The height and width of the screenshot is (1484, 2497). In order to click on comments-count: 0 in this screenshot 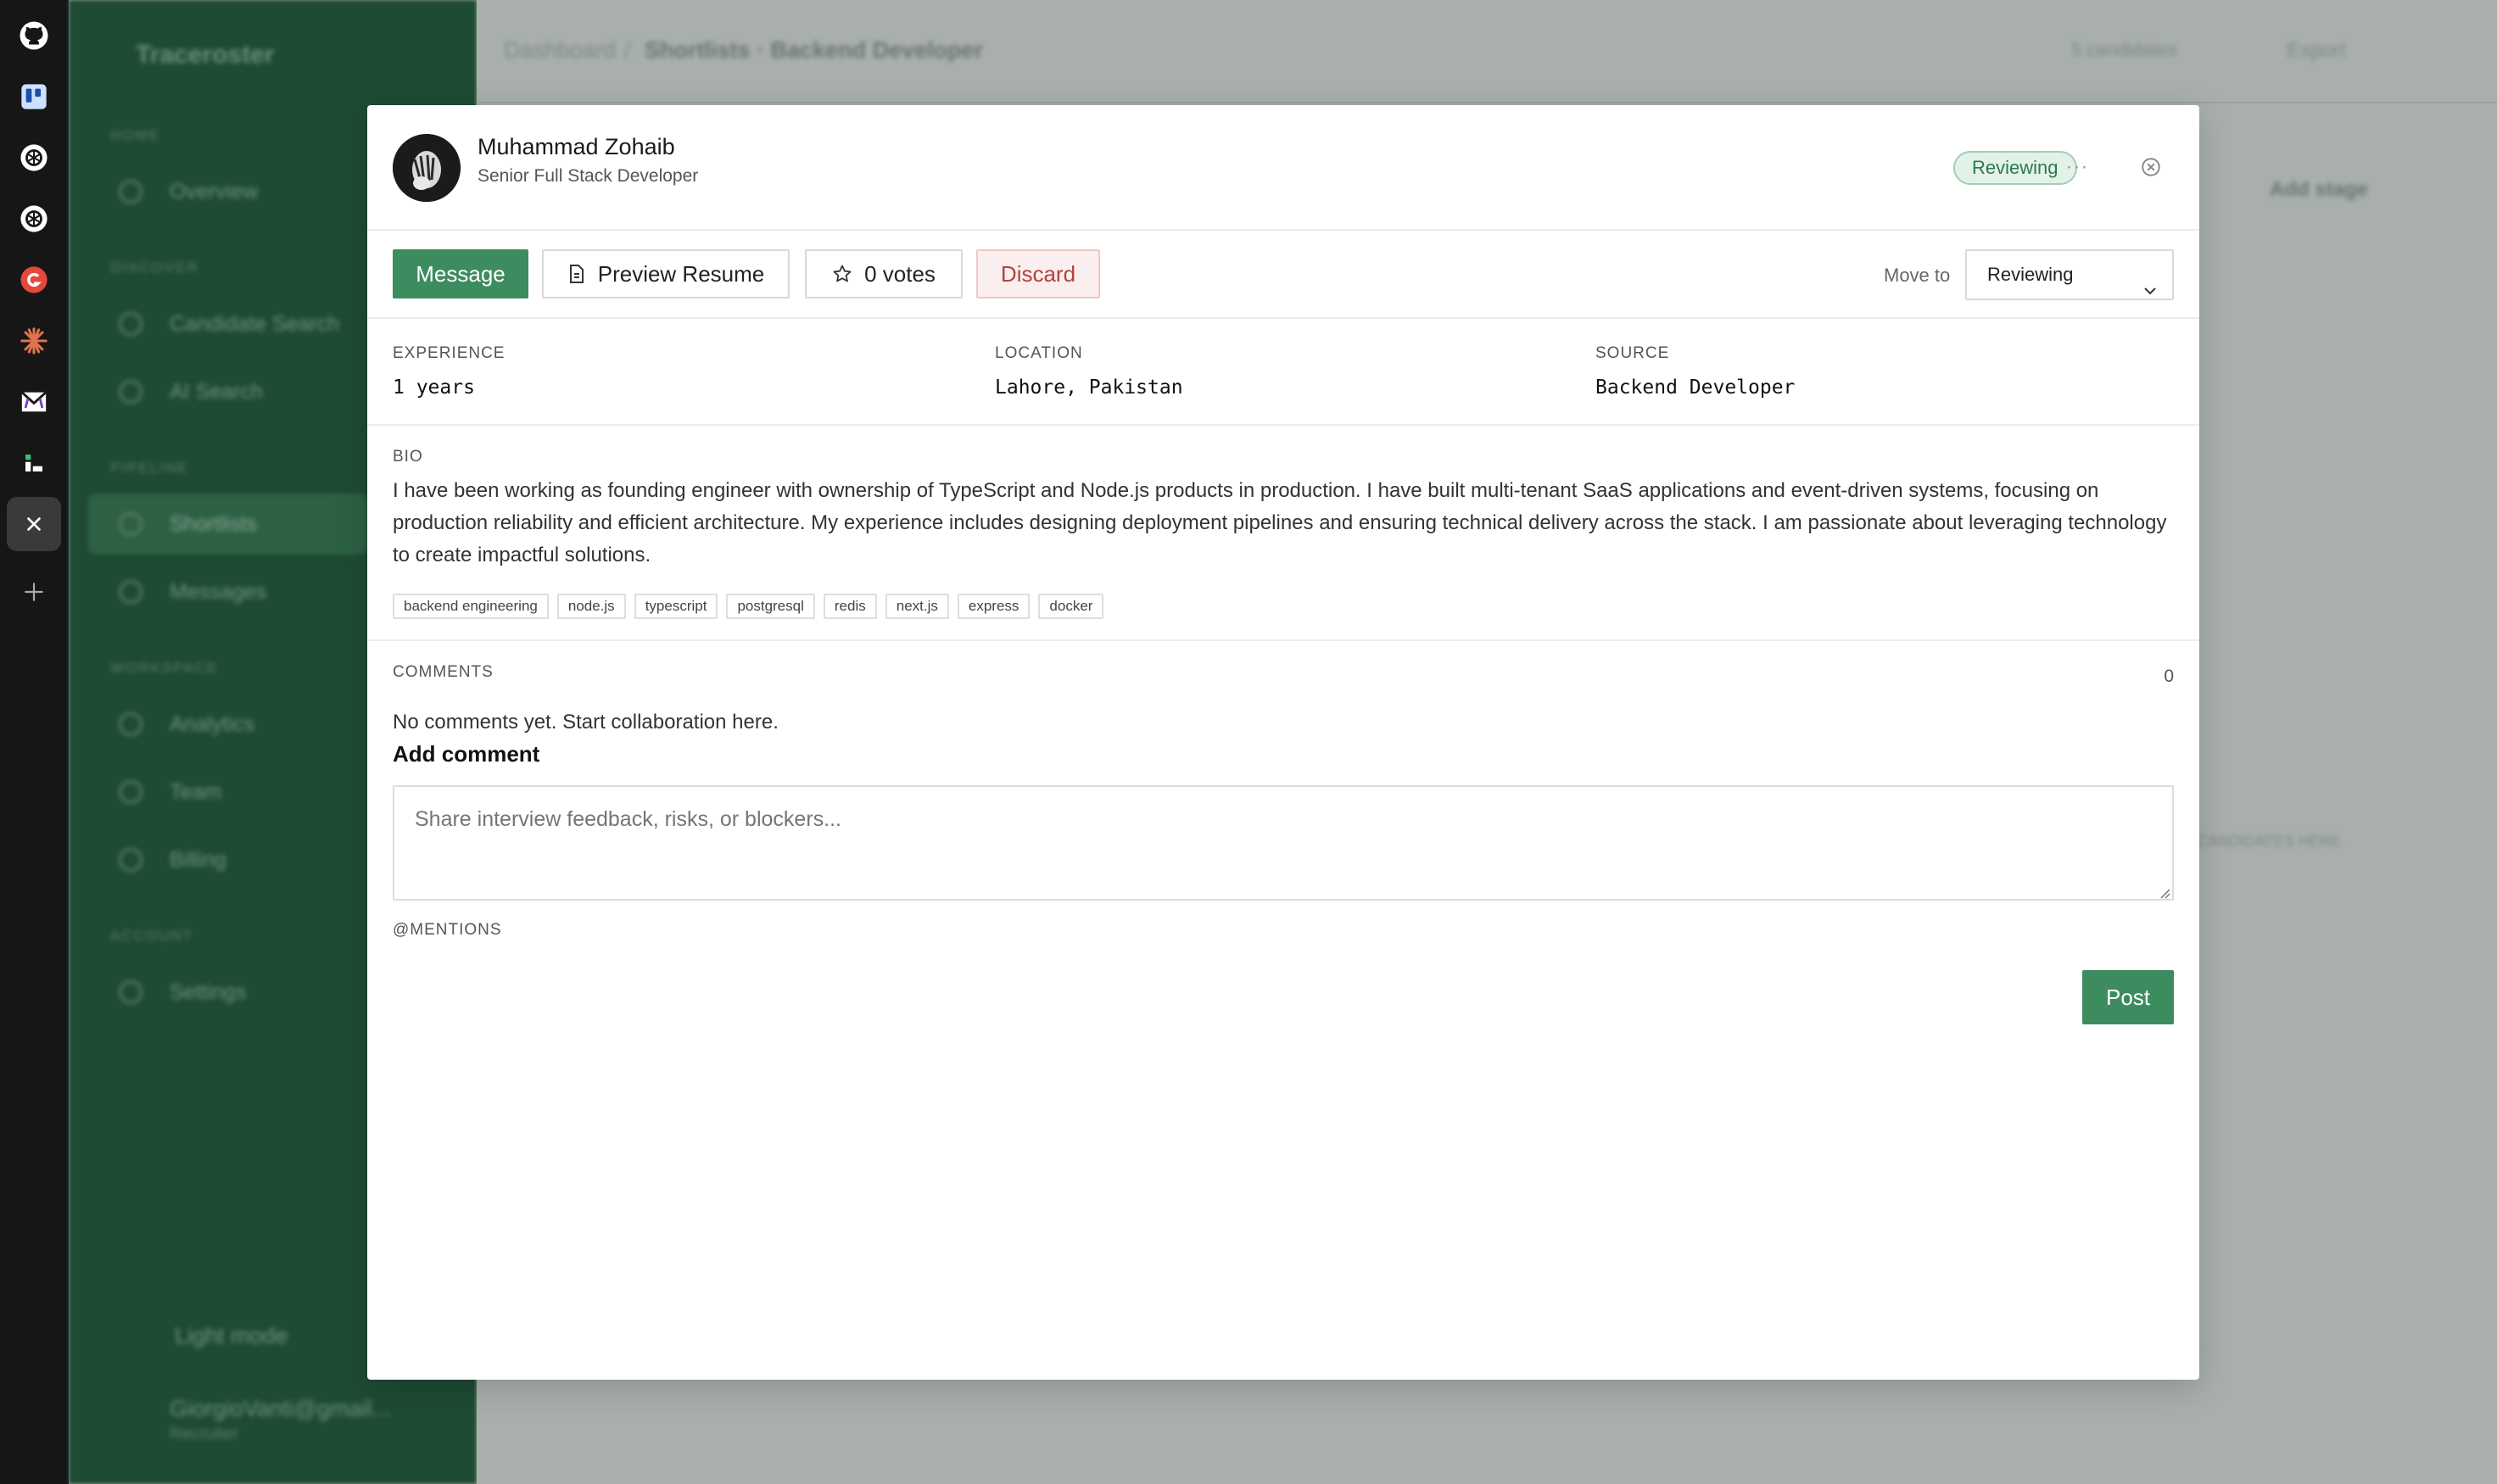, I will do `click(2169, 676)`.